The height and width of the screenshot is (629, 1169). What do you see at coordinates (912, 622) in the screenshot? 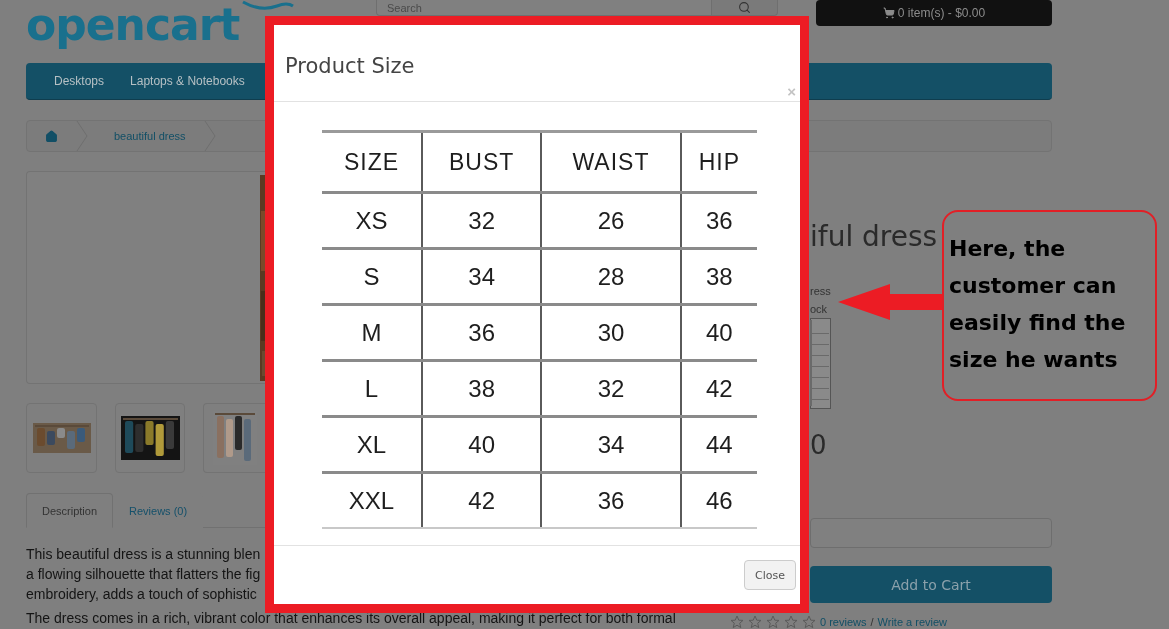
I see `write-review-link: Write a review` at bounding box center [912, 622].